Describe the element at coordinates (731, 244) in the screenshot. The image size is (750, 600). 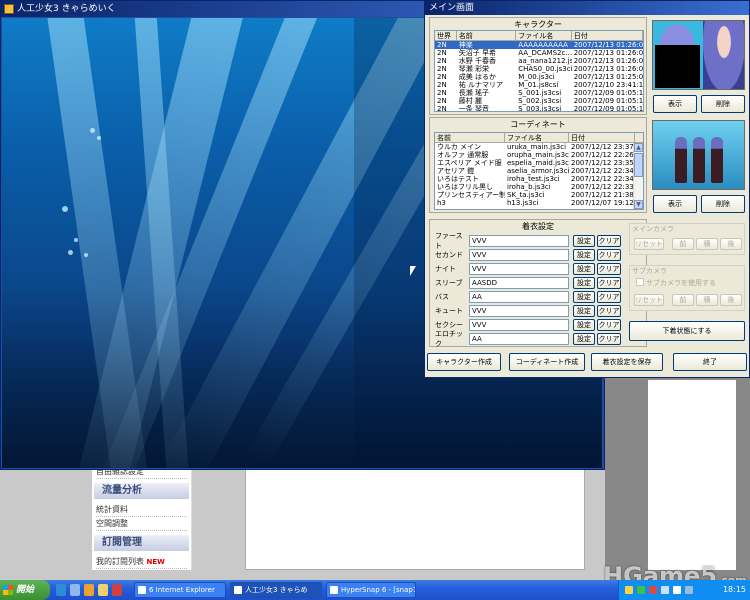
I see `main-camera-back-button: 後` at that location.